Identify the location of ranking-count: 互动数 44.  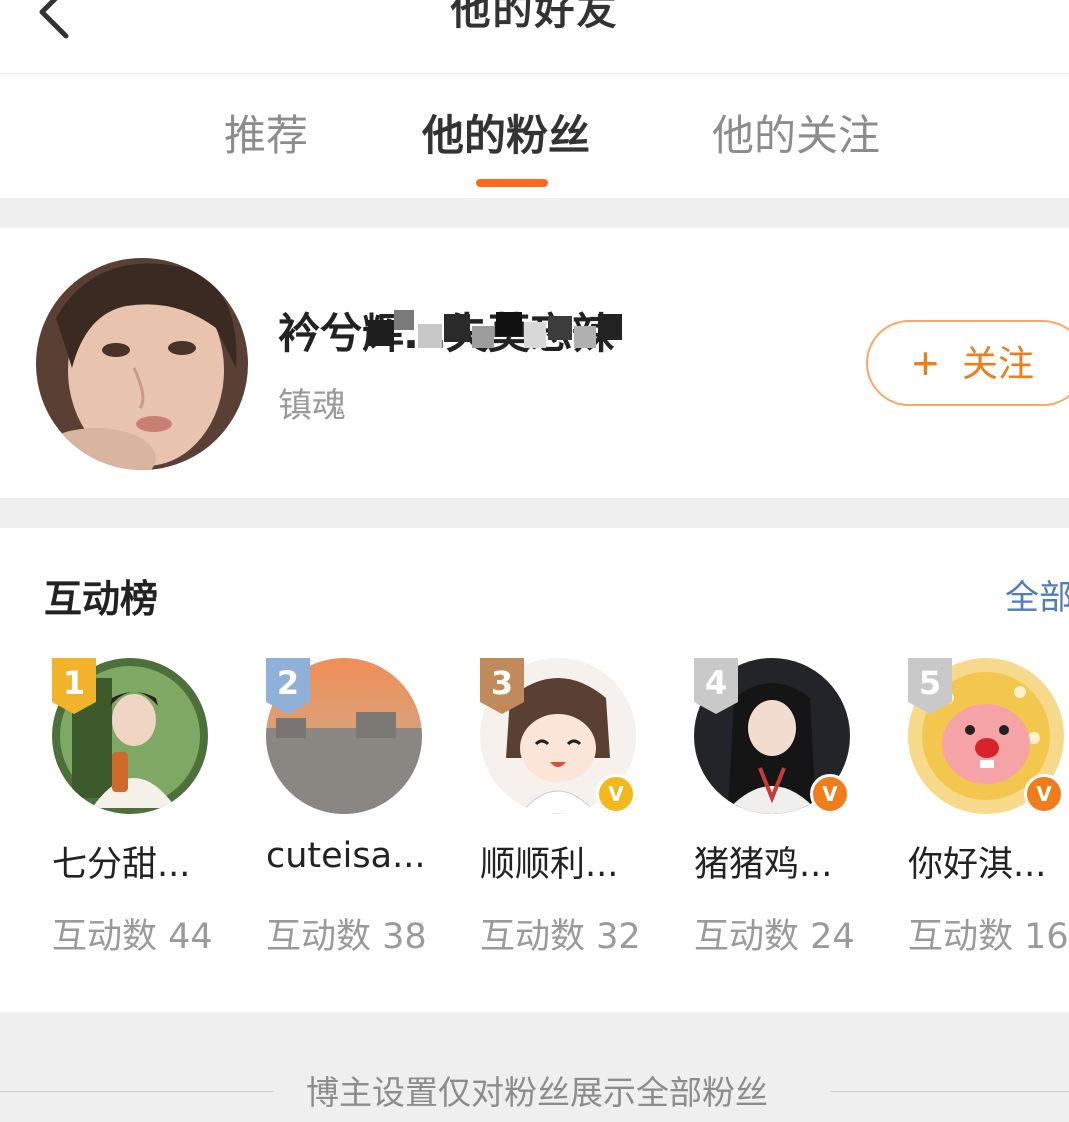
(132, 937).